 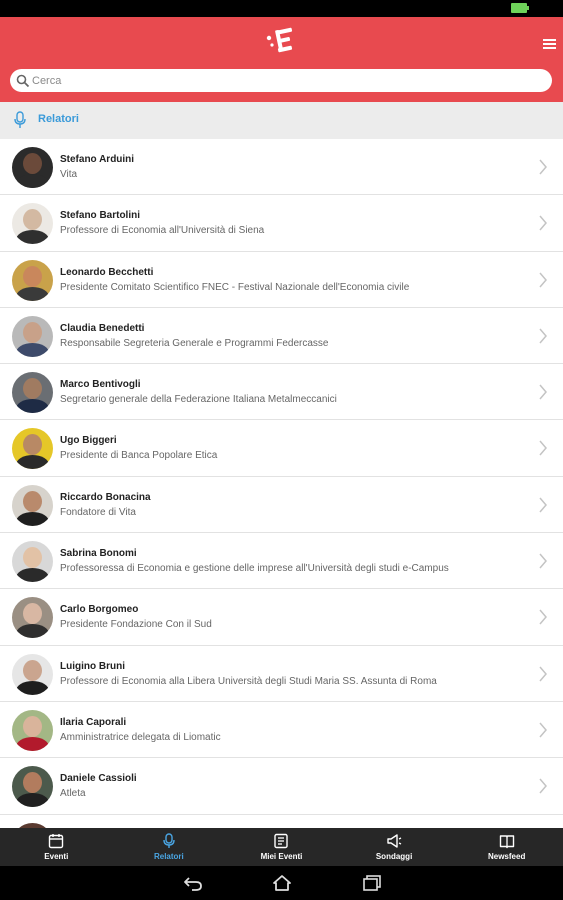 I want to click on speaker-name: Marco Bentivogli, so click(x=100, y=385).